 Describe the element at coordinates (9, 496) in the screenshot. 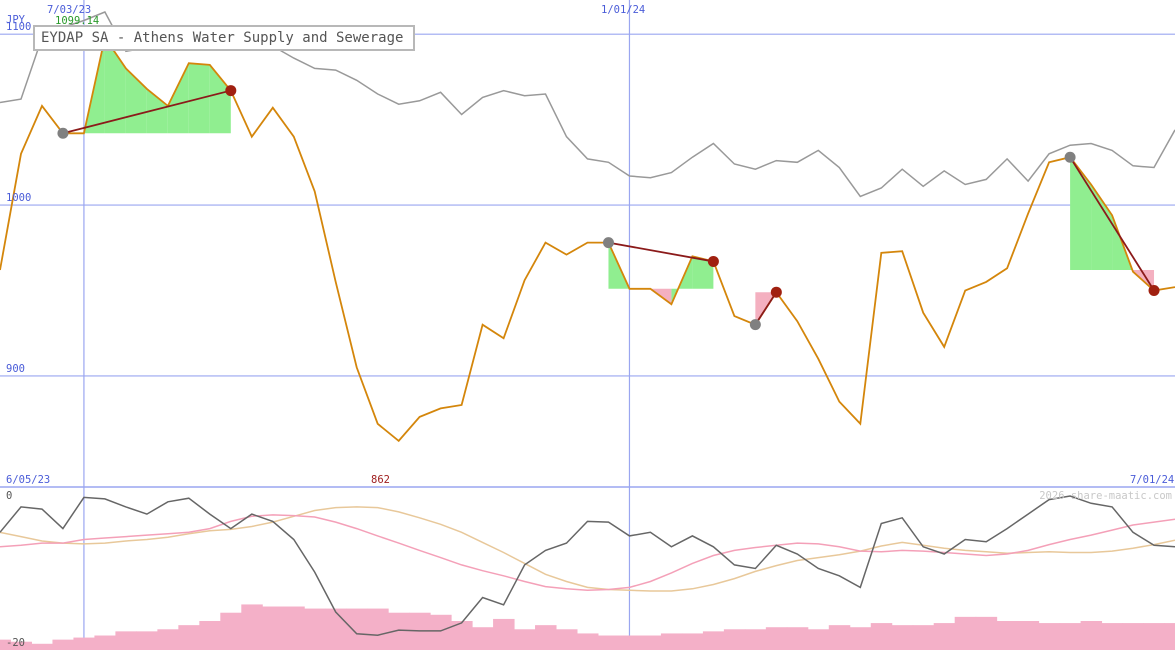

I see `lower-y-tick-label: 0` at that location.